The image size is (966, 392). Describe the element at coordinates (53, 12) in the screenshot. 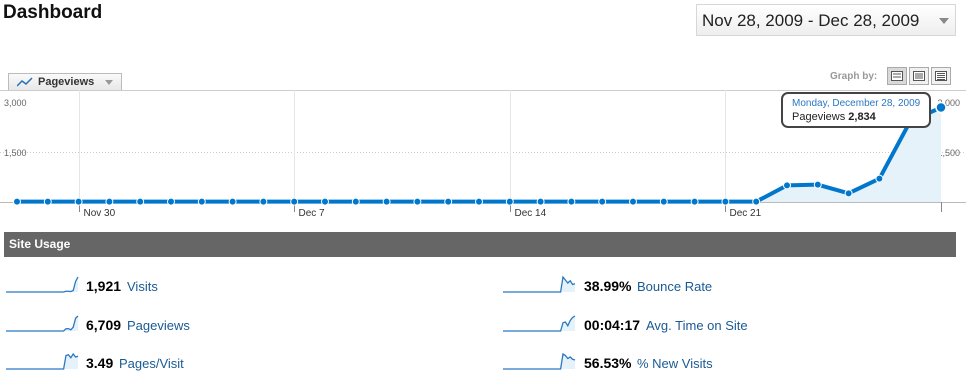

I see `page-title: Dashboard` at that location.